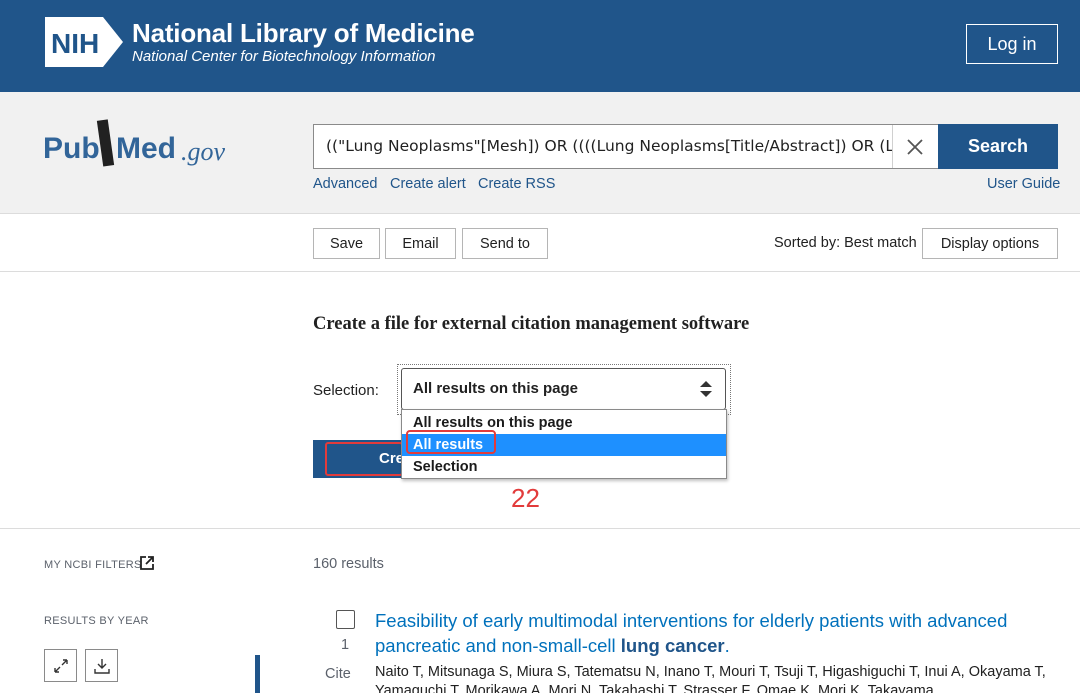 Image resolution: width=1080 pixels, height=693 pixels. I want to click on save-button: Save, so click(346, 243).